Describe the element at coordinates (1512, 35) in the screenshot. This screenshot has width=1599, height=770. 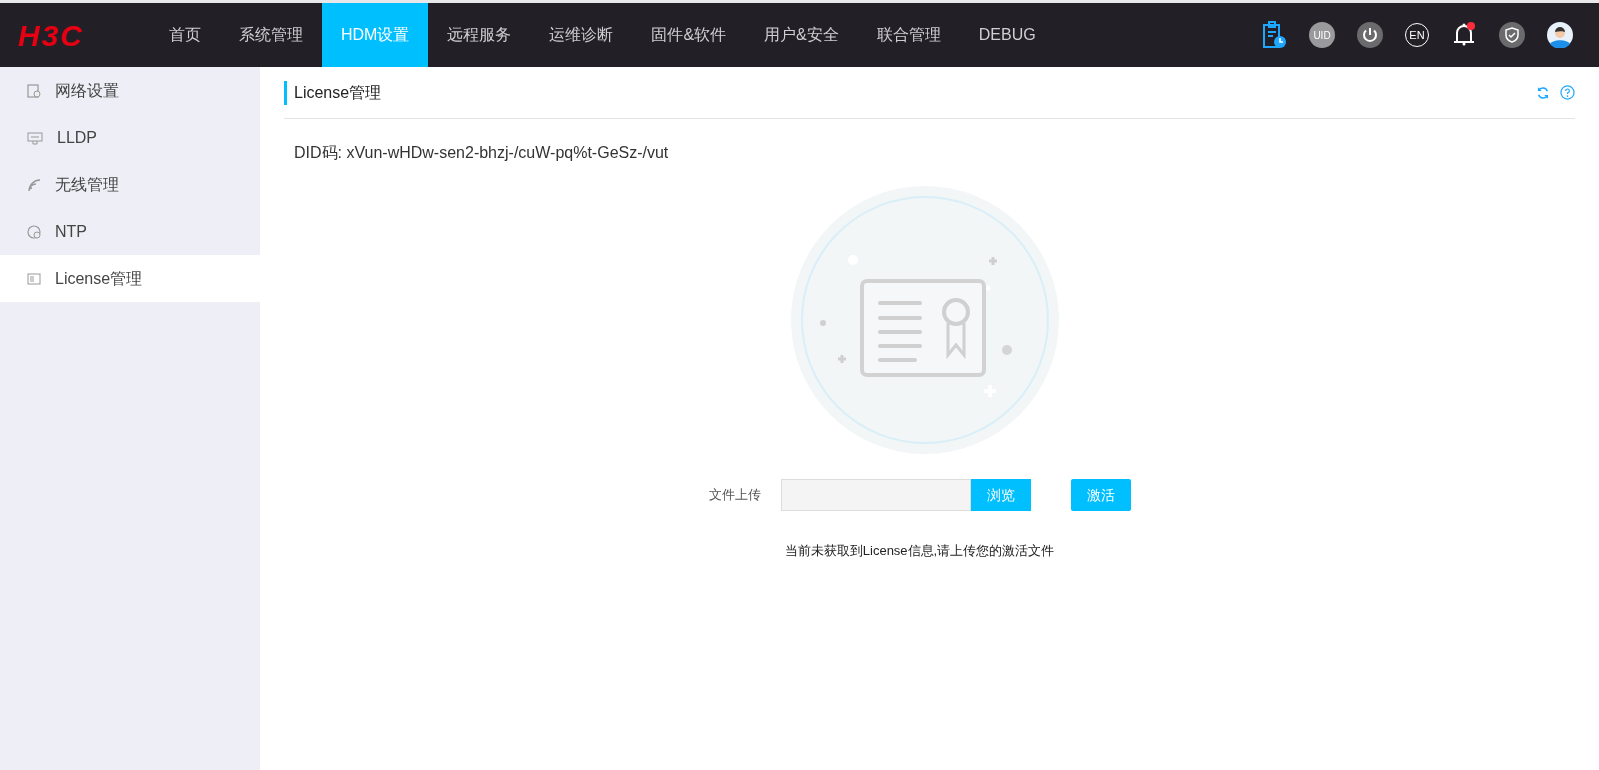
I see `shield-icon` at that location.